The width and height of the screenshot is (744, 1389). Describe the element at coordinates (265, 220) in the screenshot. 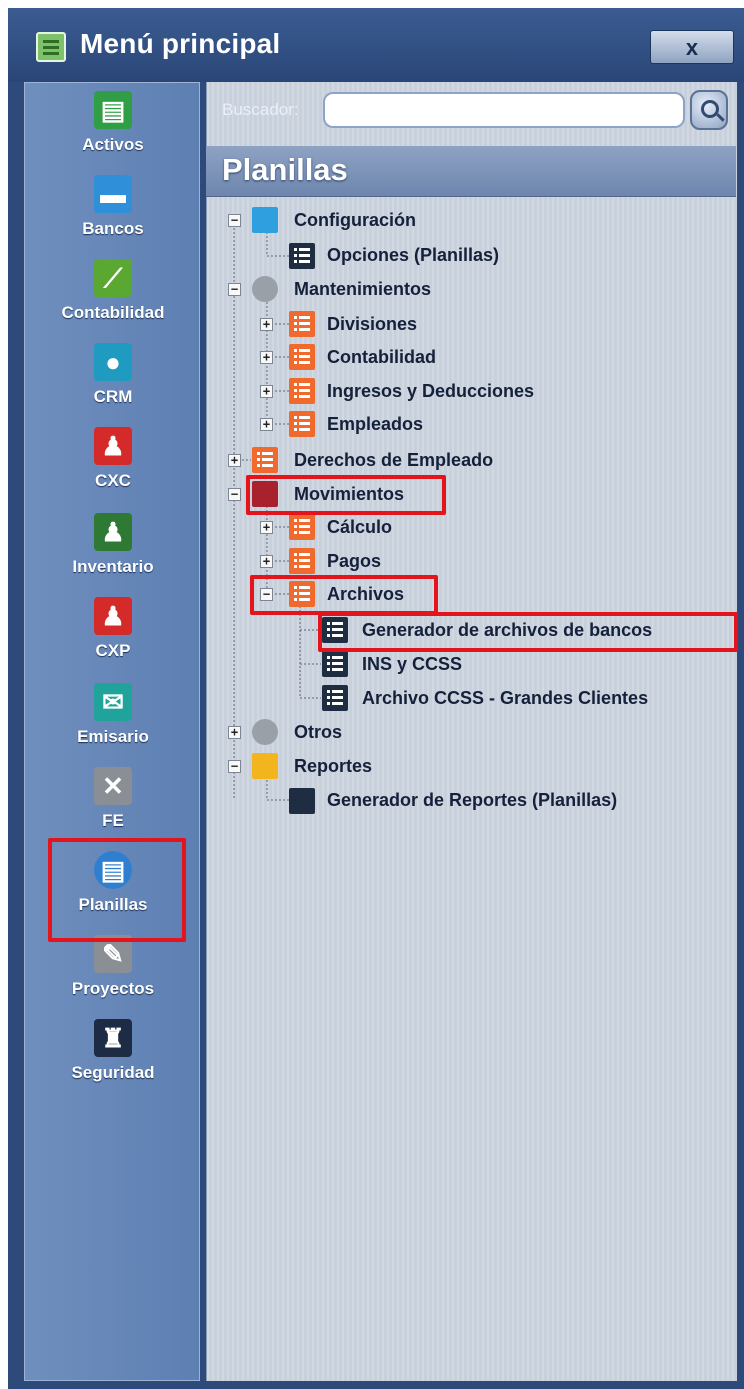

I see `tools-icon` at that location.